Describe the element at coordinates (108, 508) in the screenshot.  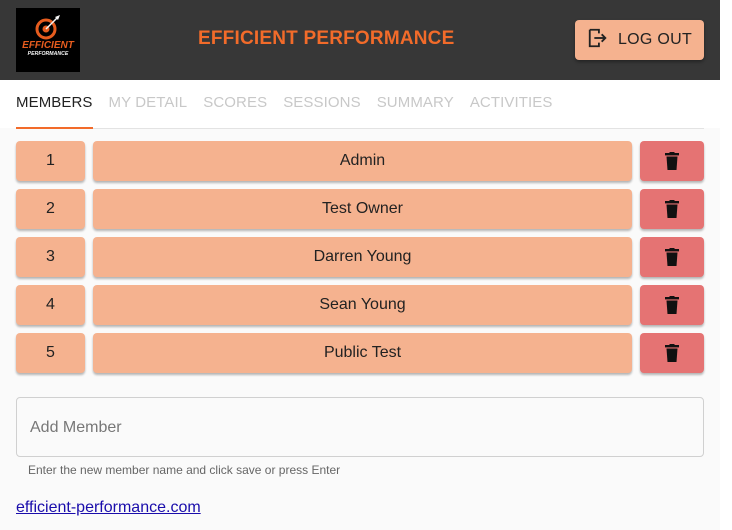
I see `website-link: efficient-performance.com` at that location.